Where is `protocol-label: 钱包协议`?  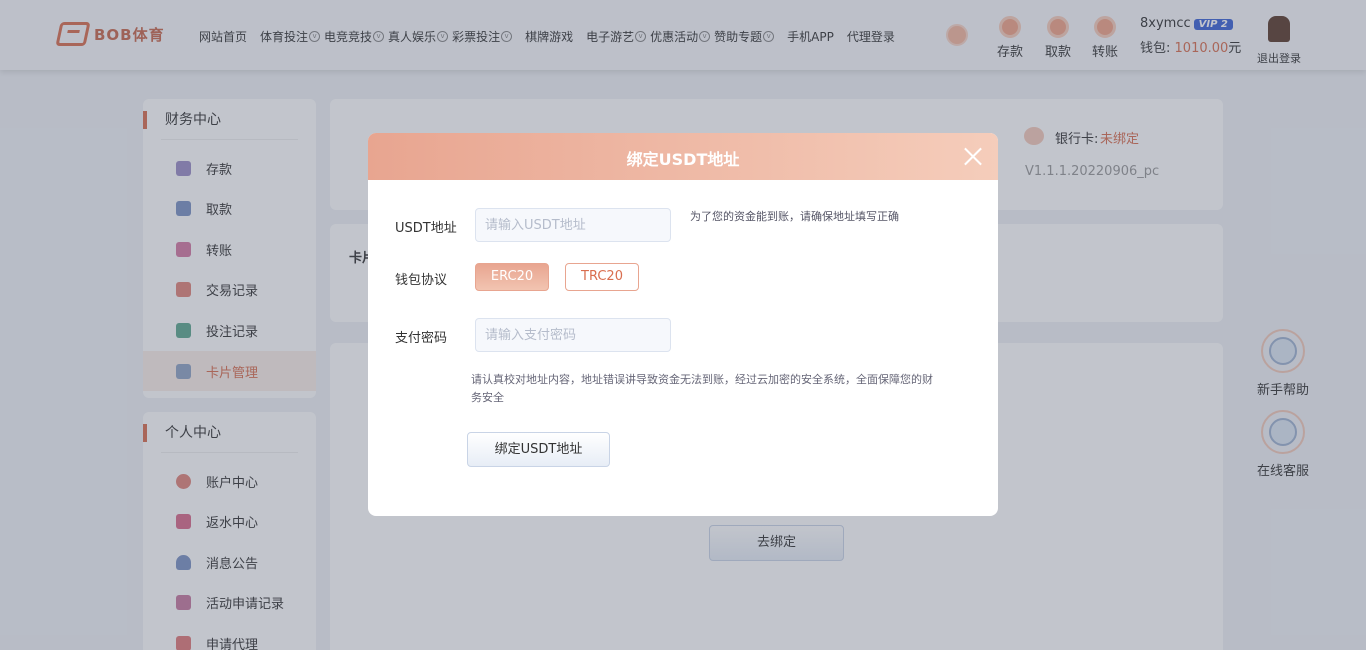
protocol-label: 钱包协议 is located at coordinates (421, 280).